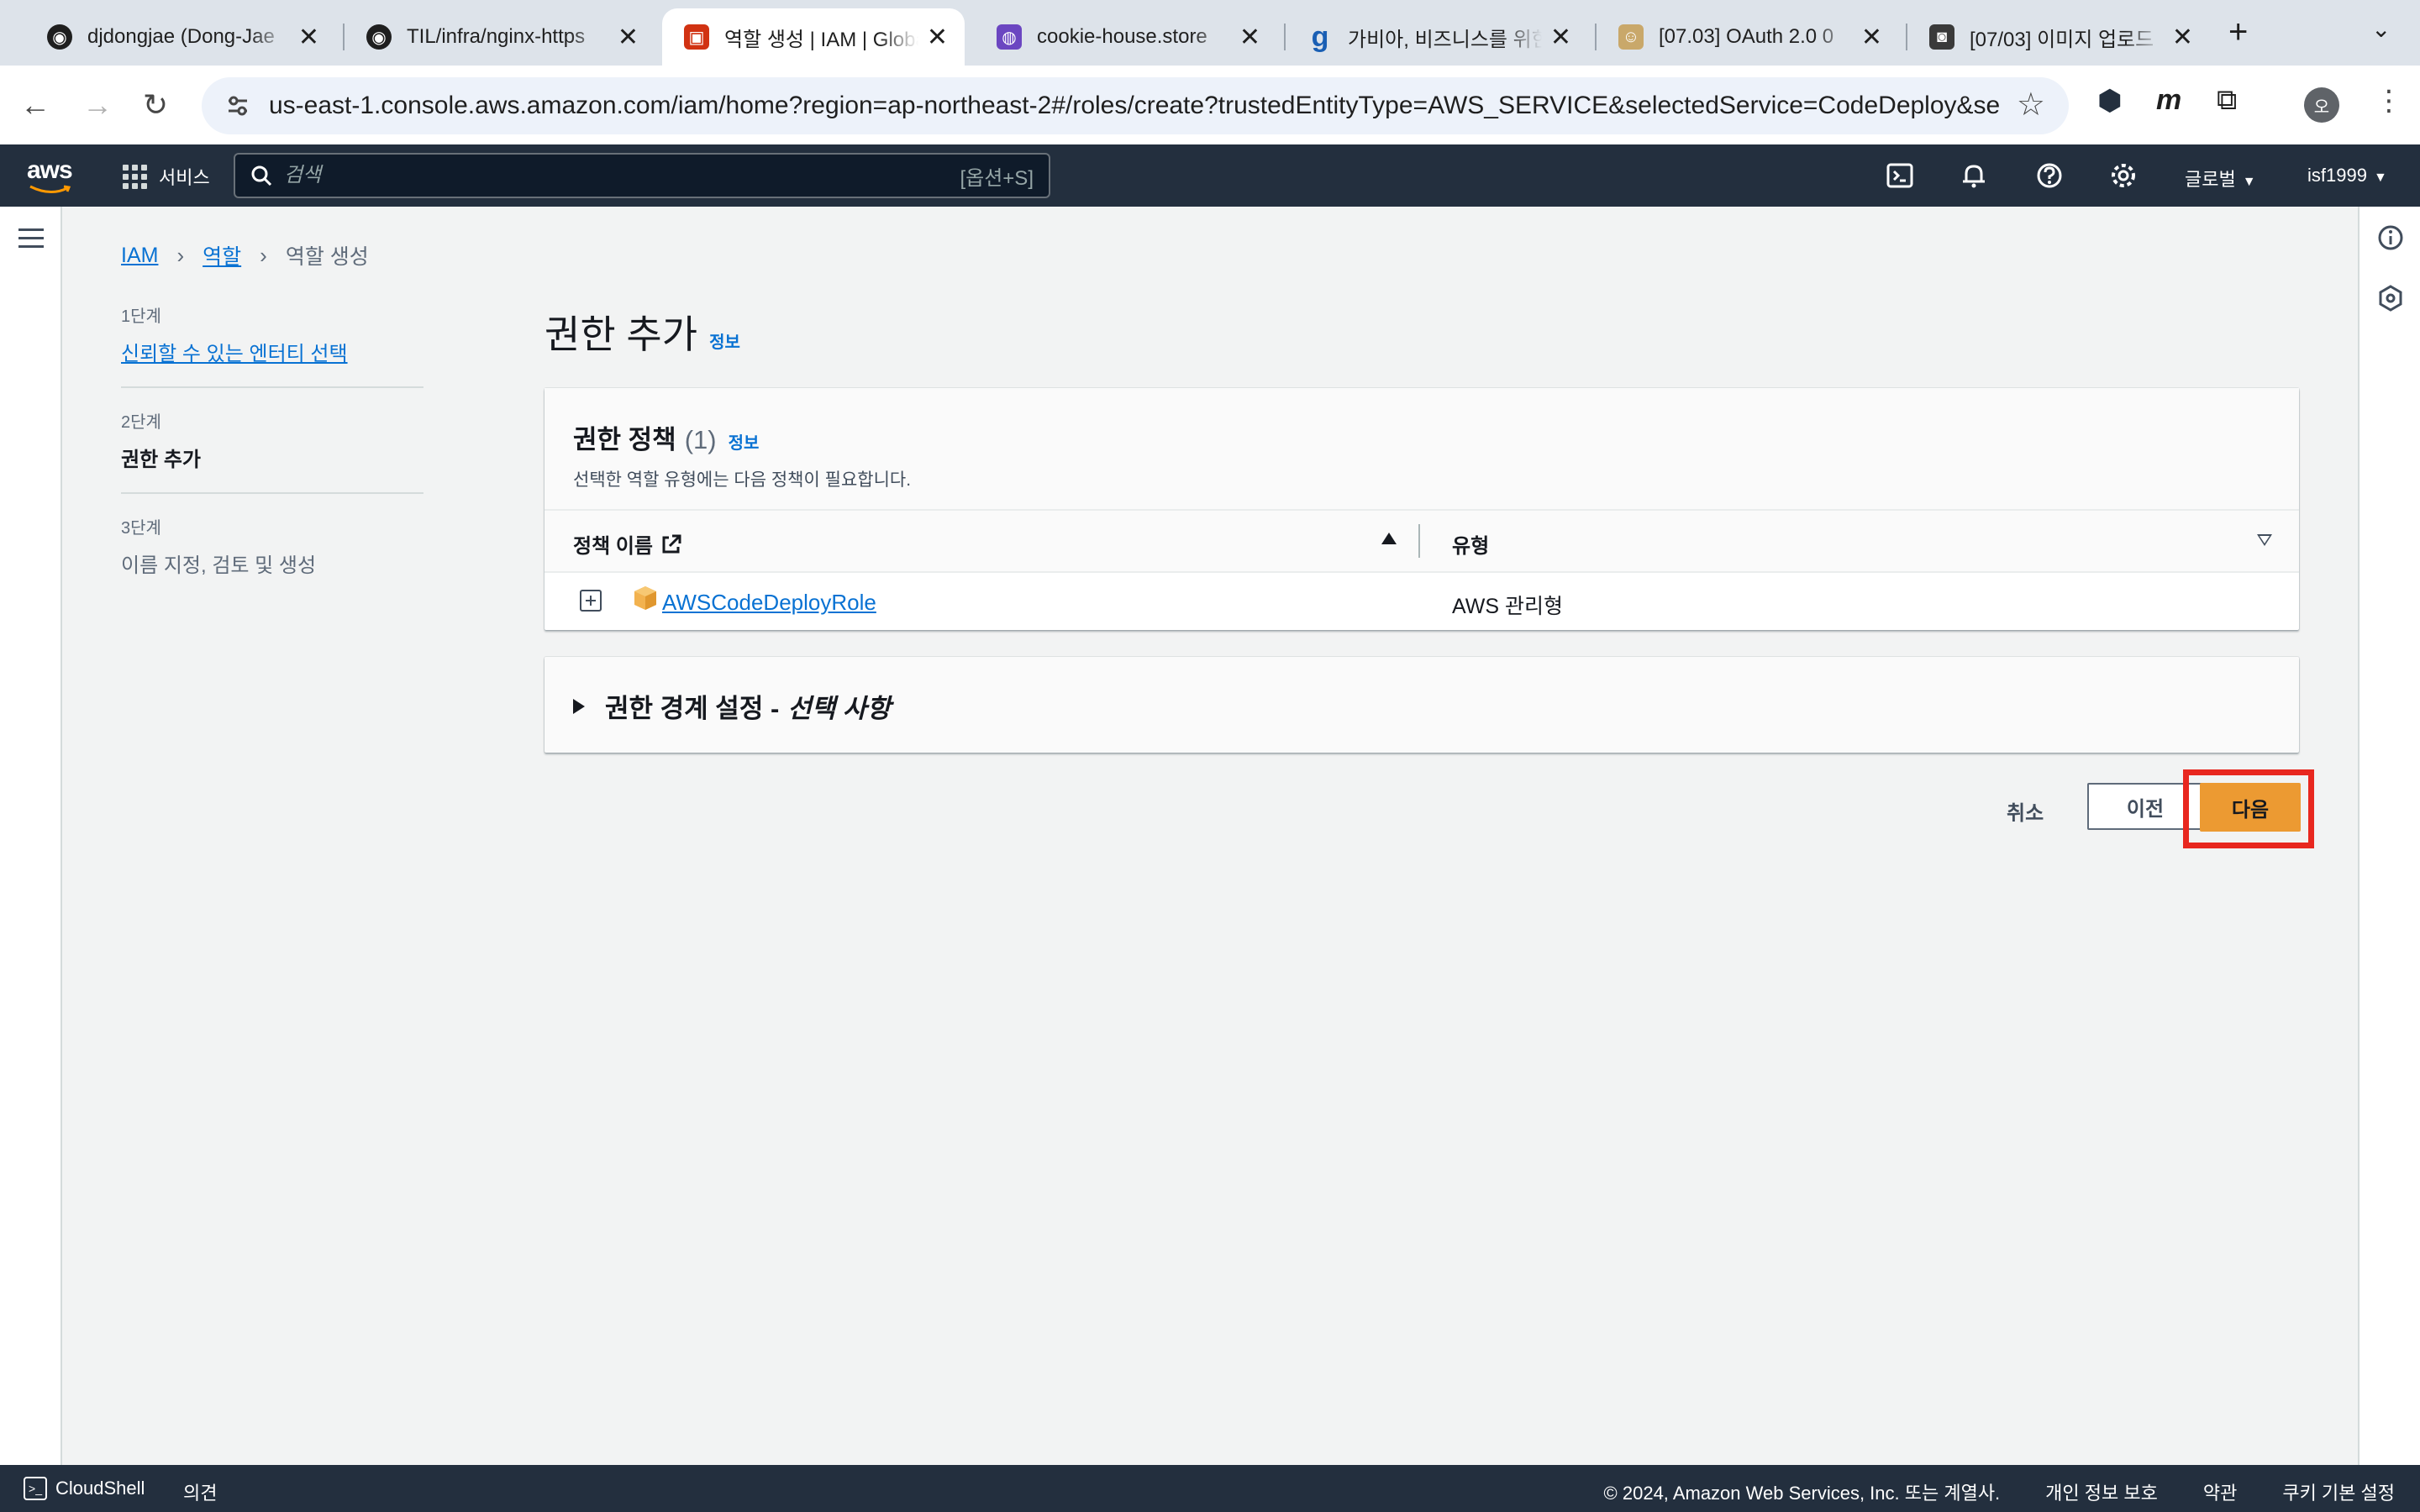  I want to click on menu-hamburger-icon, so click(31, 238).